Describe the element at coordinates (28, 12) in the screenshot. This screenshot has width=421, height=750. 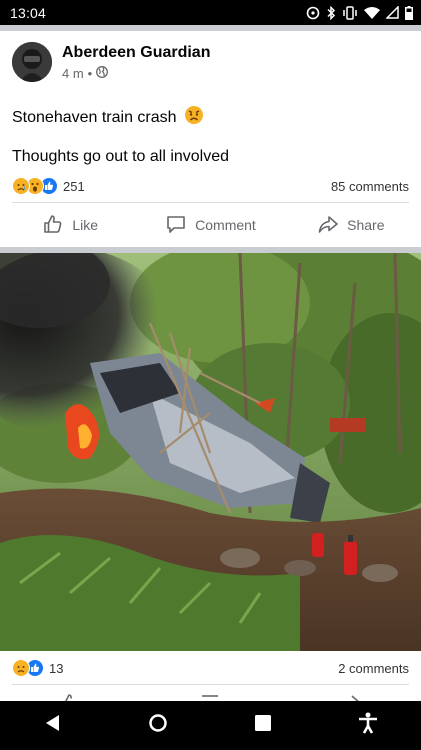
I see `status-time: 13:04` at that location.